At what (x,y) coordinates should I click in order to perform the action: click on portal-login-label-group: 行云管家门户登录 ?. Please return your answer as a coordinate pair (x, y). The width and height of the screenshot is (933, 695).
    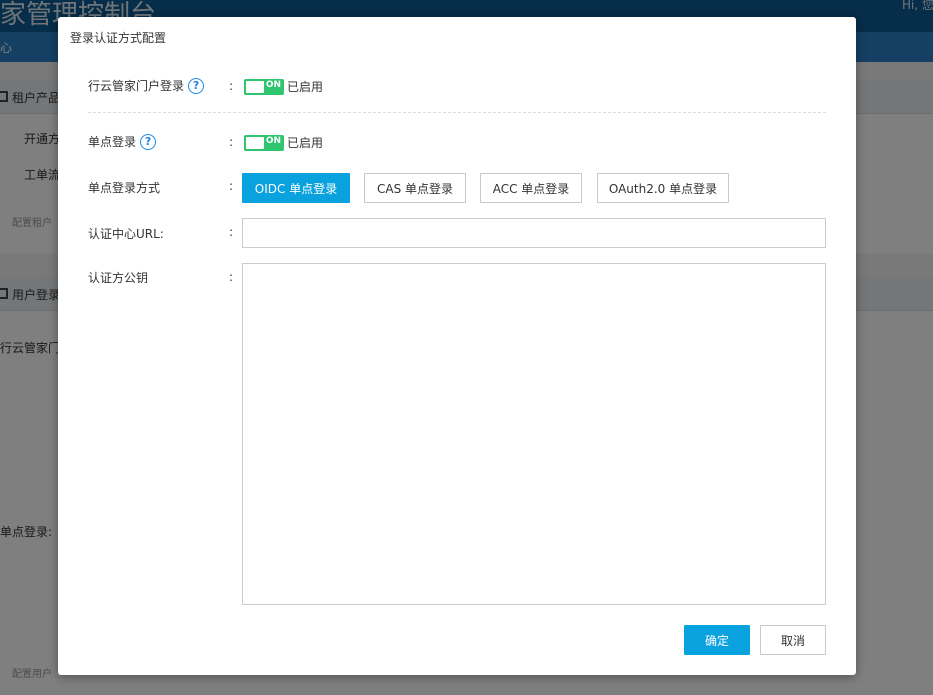
    Looking at the image, I should click on (146, 85).